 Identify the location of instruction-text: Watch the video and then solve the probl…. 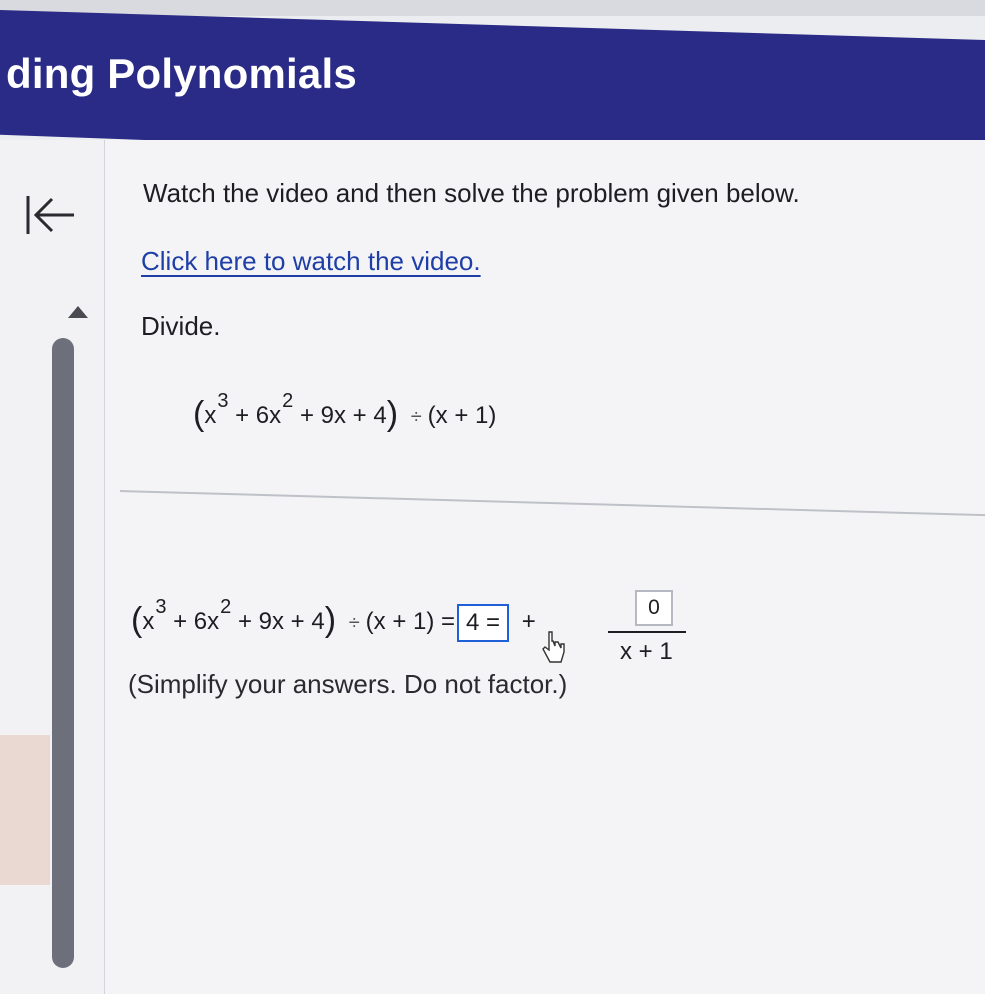
(471, 193).